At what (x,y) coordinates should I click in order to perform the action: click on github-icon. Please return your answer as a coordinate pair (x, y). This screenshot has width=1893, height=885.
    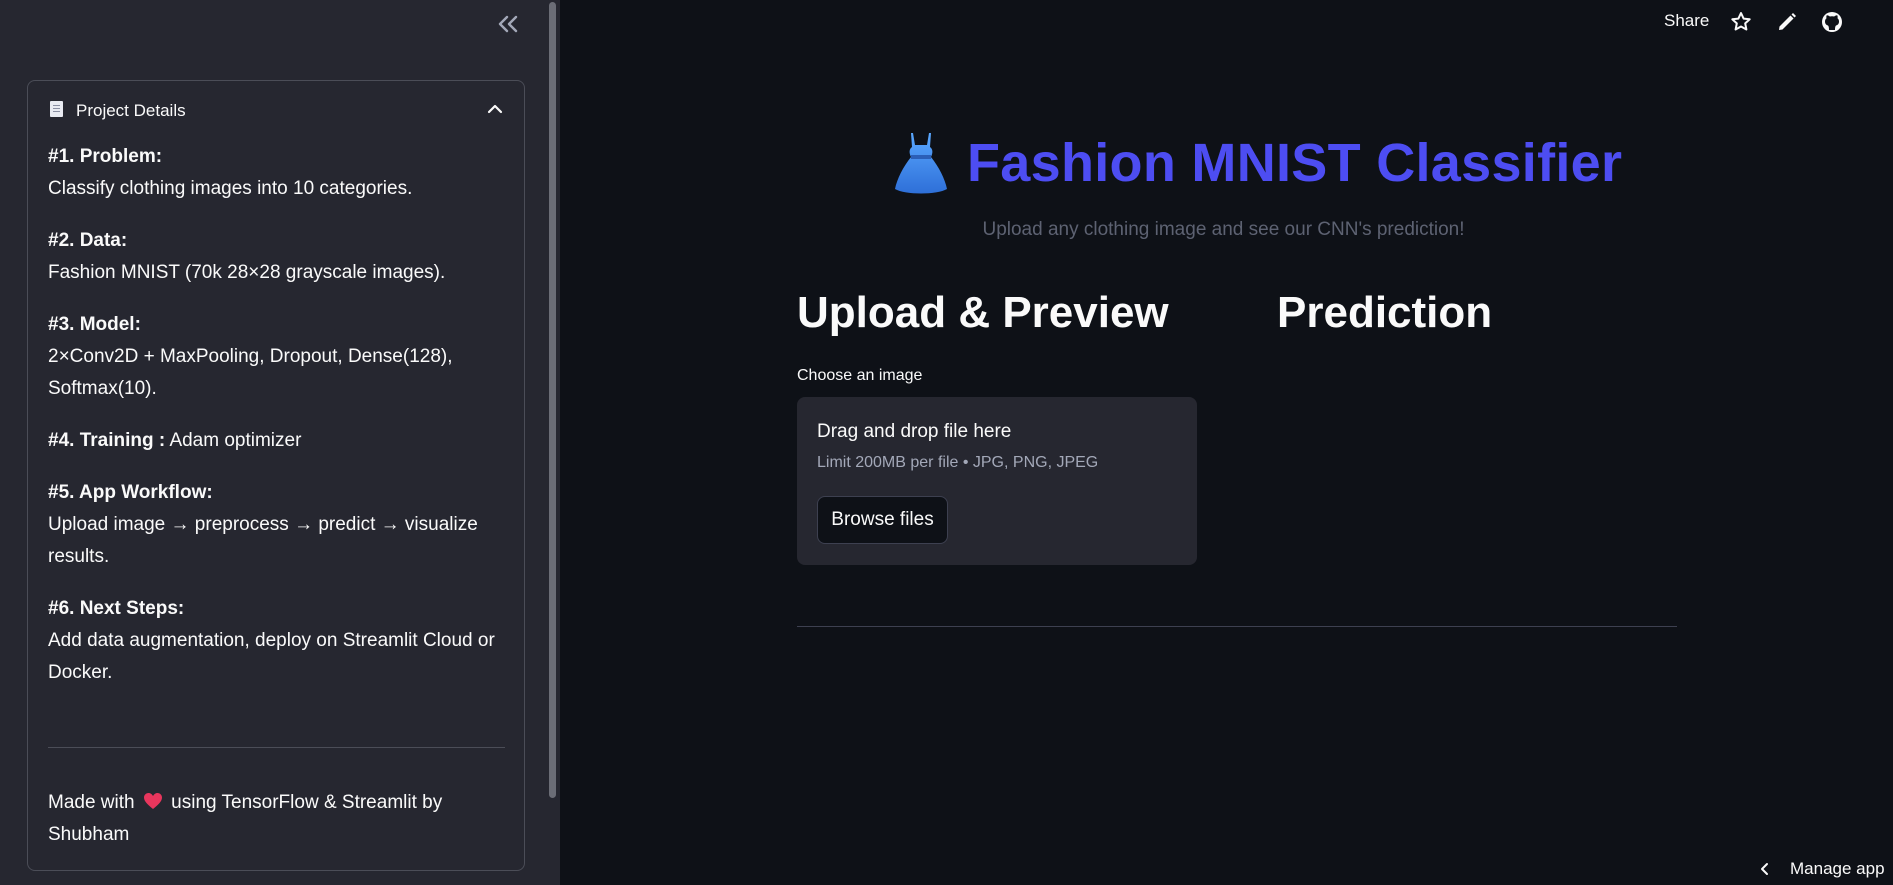
    Looking at the image, I should click on (1832, 22).